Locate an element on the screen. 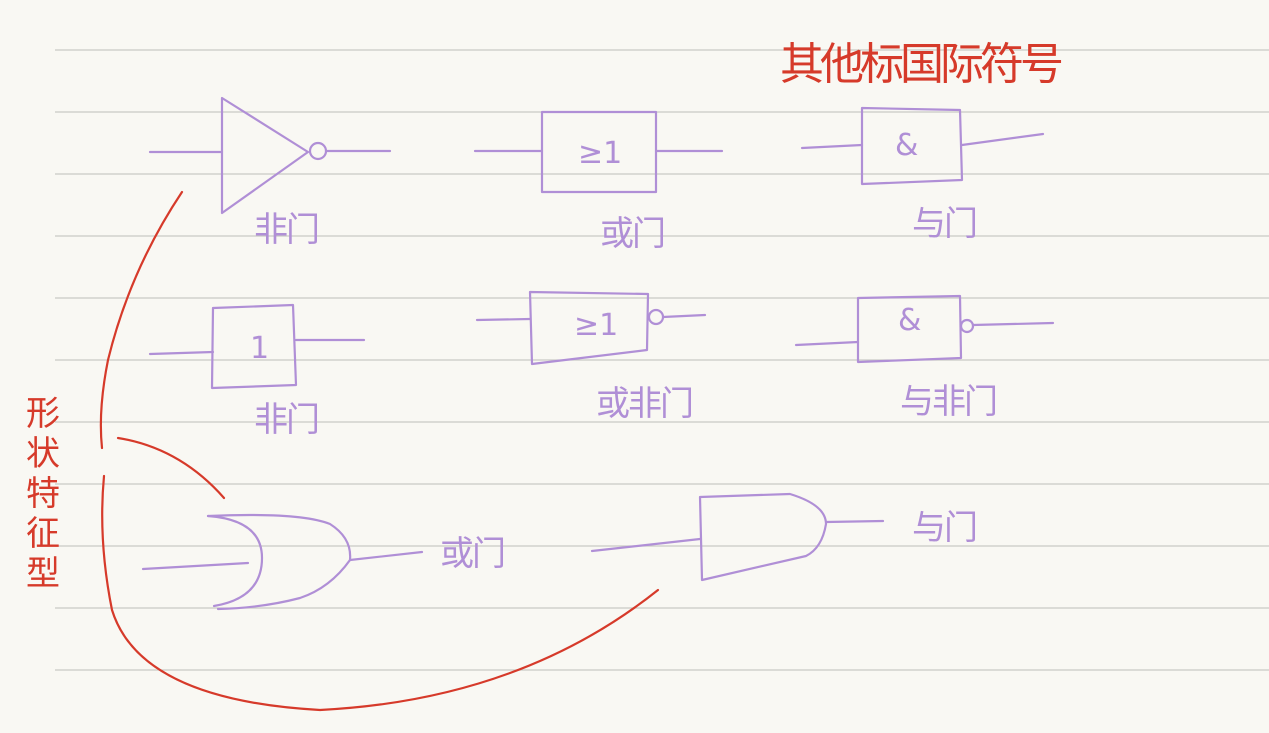  not-gate-triangle-symbol is located at coordinates (270, 155).